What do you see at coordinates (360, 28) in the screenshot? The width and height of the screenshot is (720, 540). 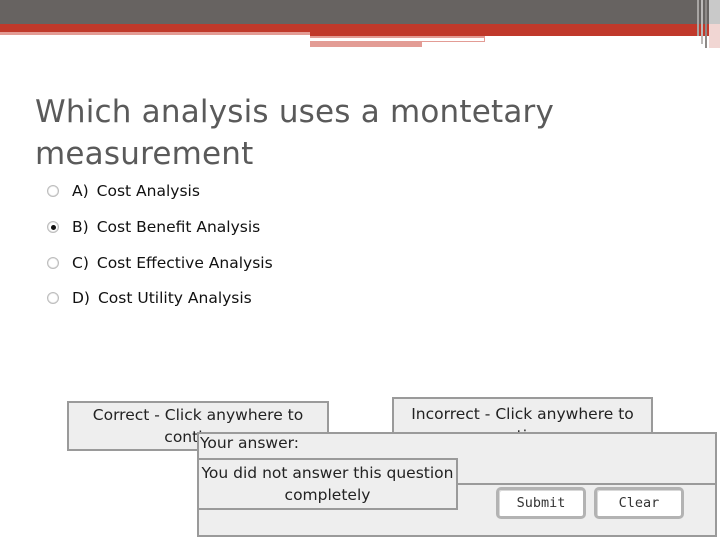 I see `header-accent-stripe` at bounding box center [360, 28].